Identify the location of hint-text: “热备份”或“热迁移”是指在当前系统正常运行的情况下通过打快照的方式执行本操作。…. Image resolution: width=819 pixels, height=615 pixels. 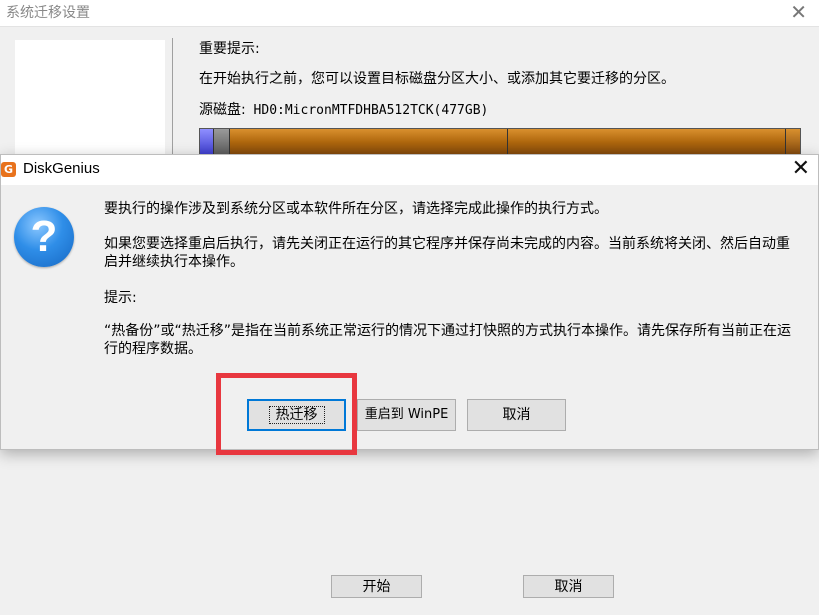
(448, 340).